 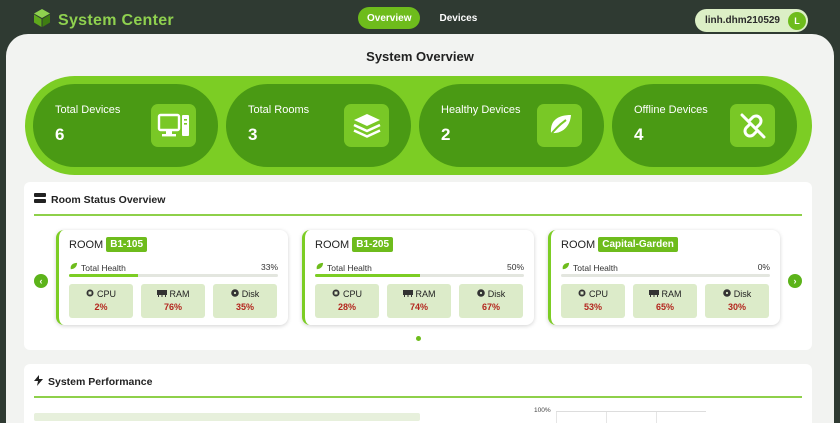 What do you see at coordinates (100, 382) in the screenshot?
I see `section-title: System Performance` at bounding box center [100, 382].